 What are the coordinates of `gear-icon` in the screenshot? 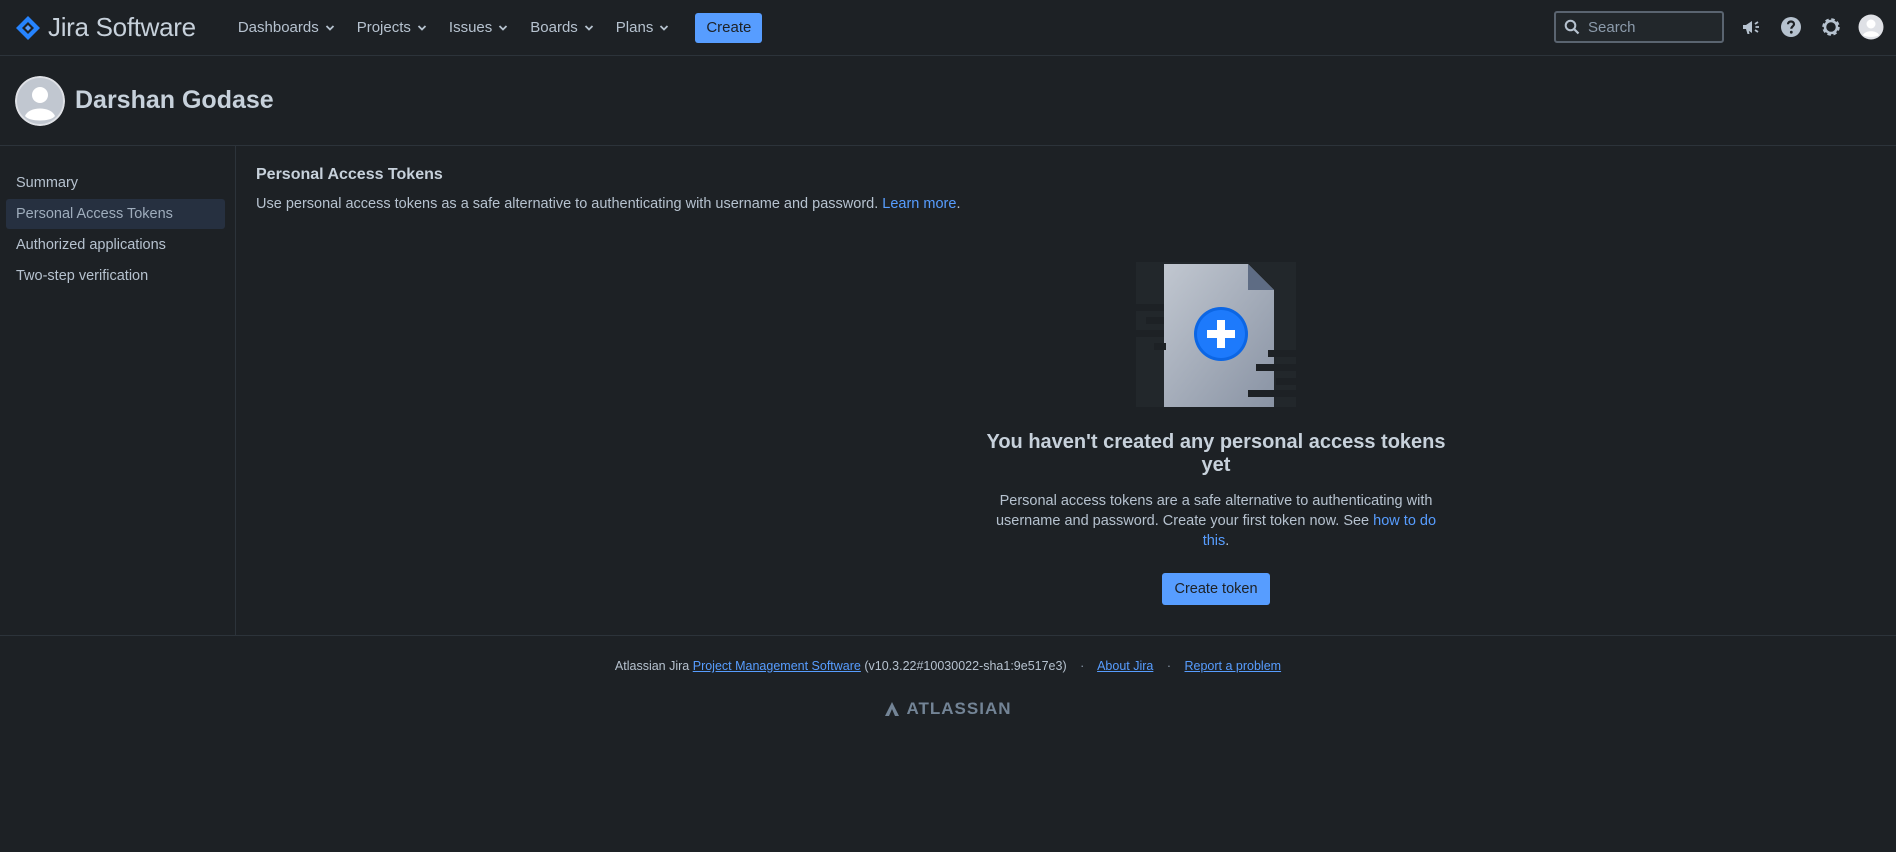 It's located at (1831, 27).